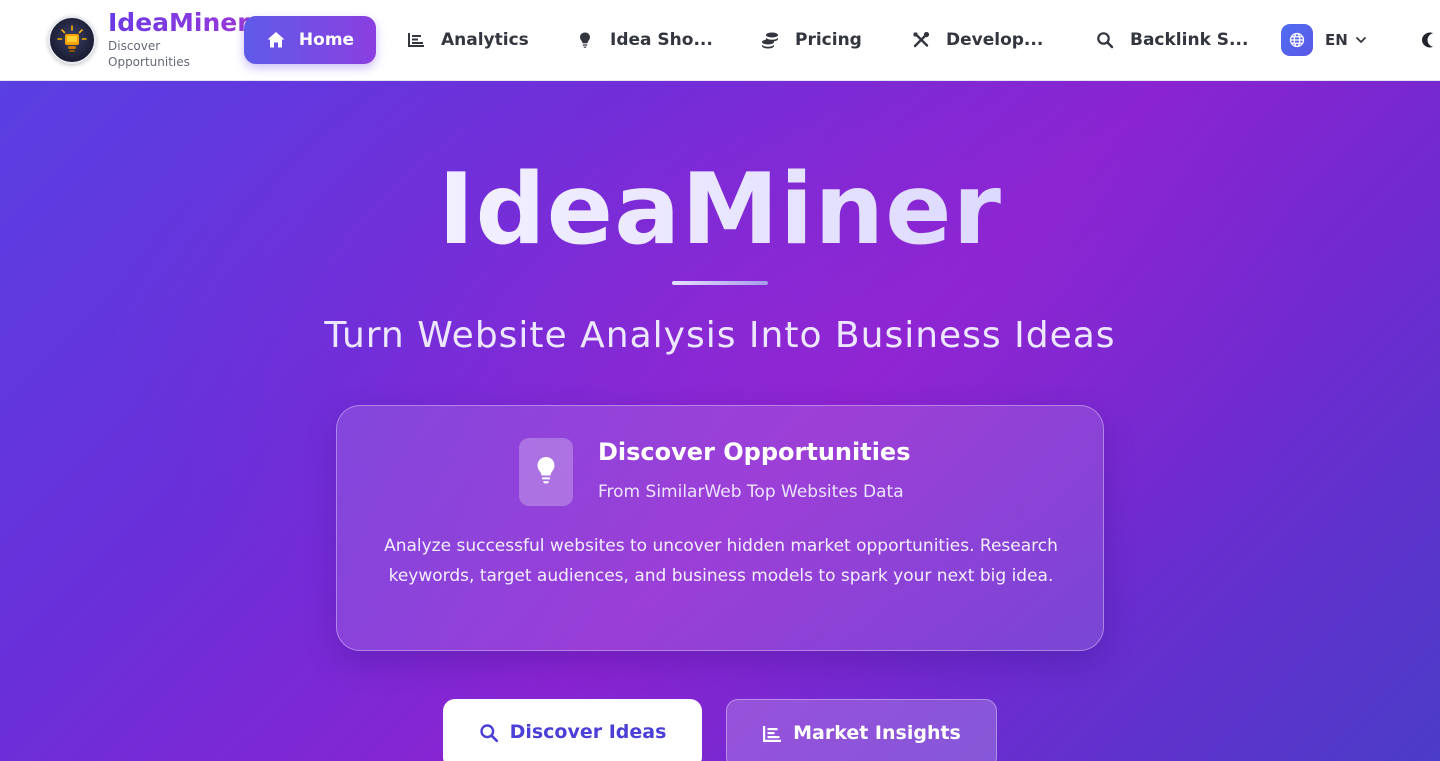 This screenshot has width=1440, height=761. I want to click on home-icon, so click(276, 40).